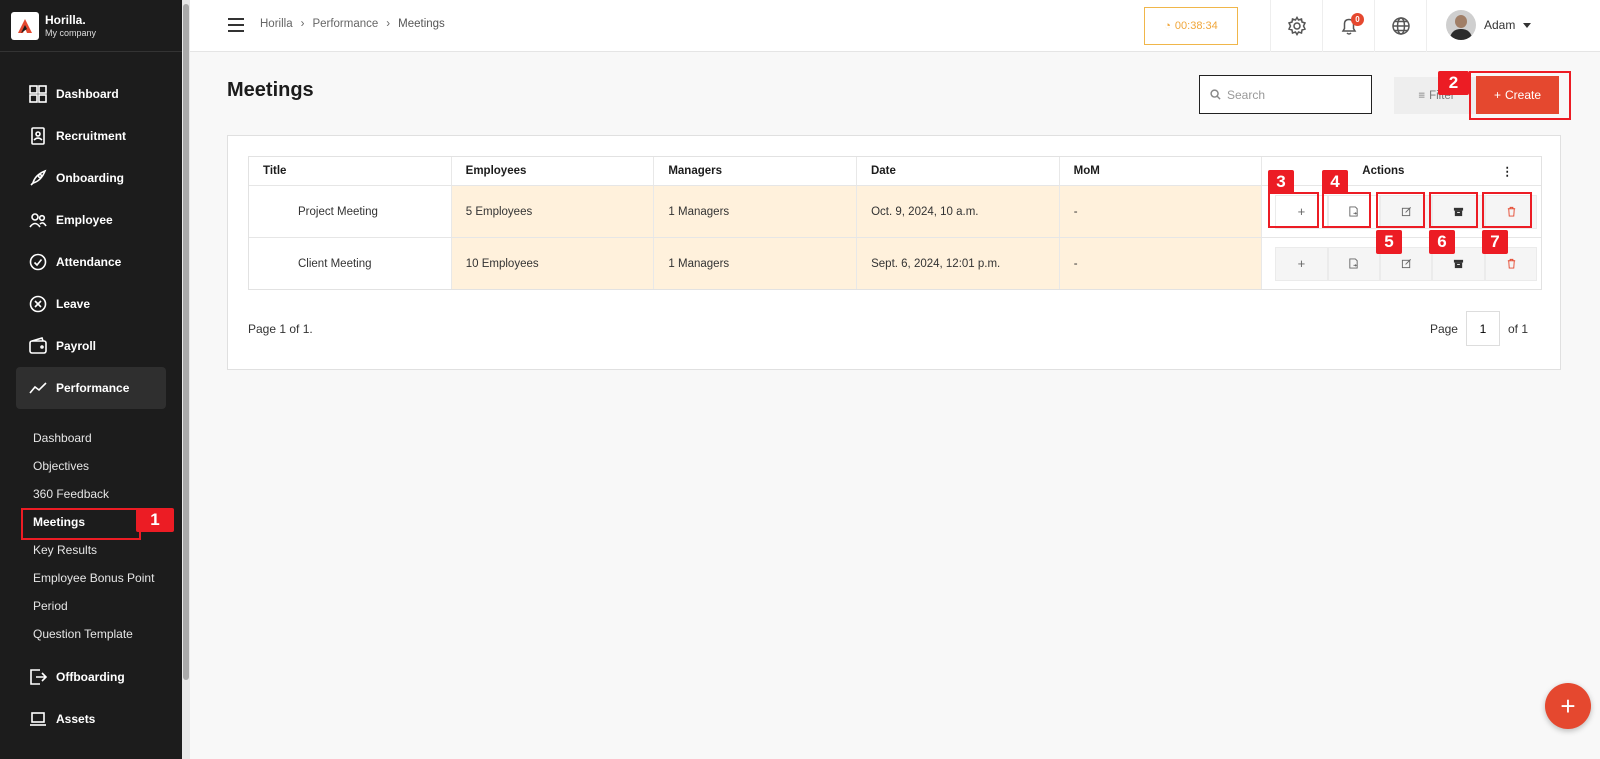 This screenshot has width=1600, height=759. What do you see at coordinates (958, 171) in the screenshot?
I see `column-header-date: Date` at bounding box center [958, 171].